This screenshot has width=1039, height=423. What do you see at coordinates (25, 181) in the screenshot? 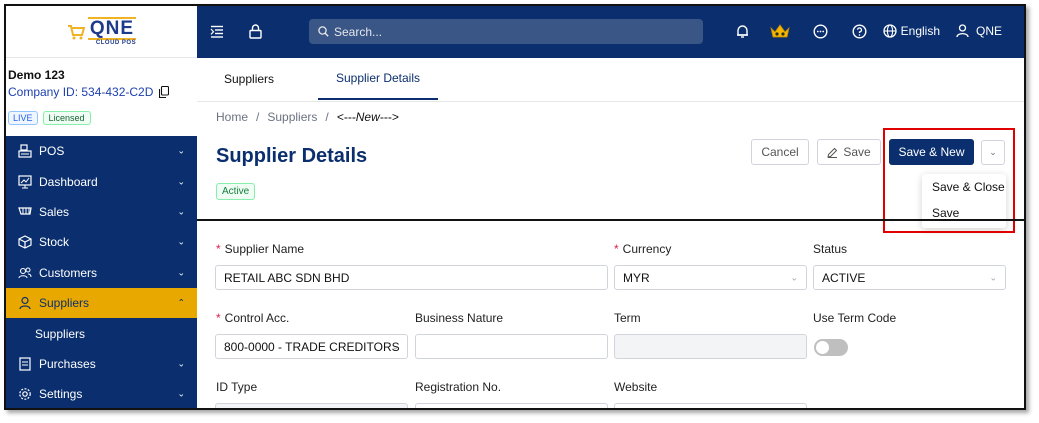
I see `dashboard-icon` at bounding box center [25, 181].